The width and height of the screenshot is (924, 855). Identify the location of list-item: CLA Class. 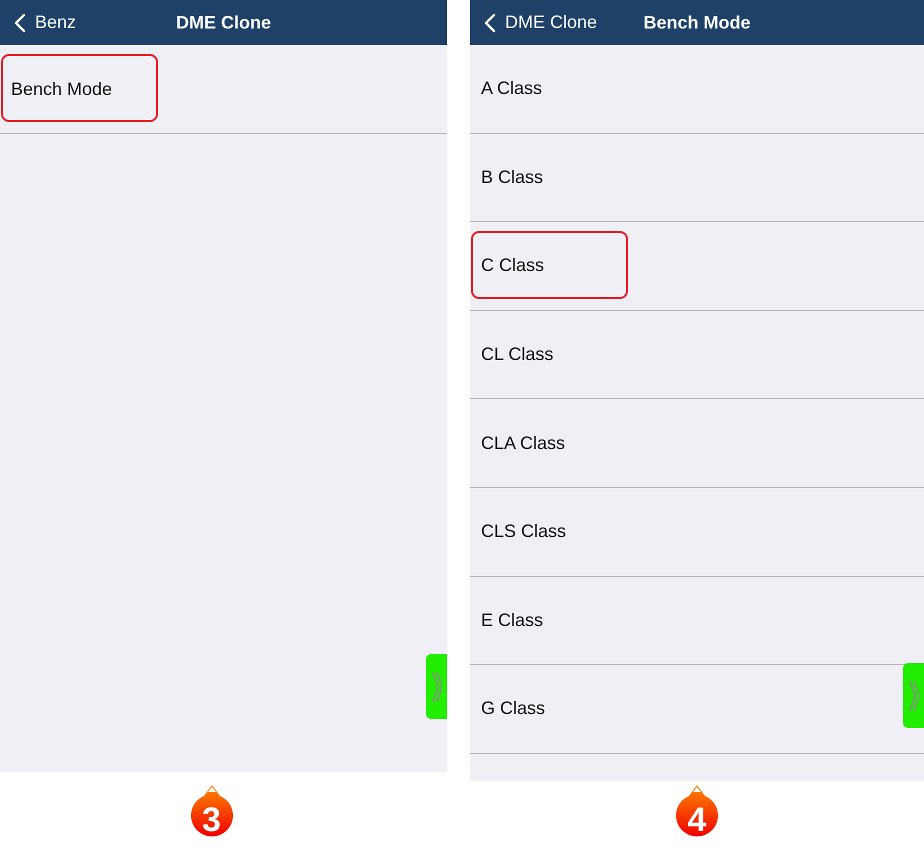
(697, 443).